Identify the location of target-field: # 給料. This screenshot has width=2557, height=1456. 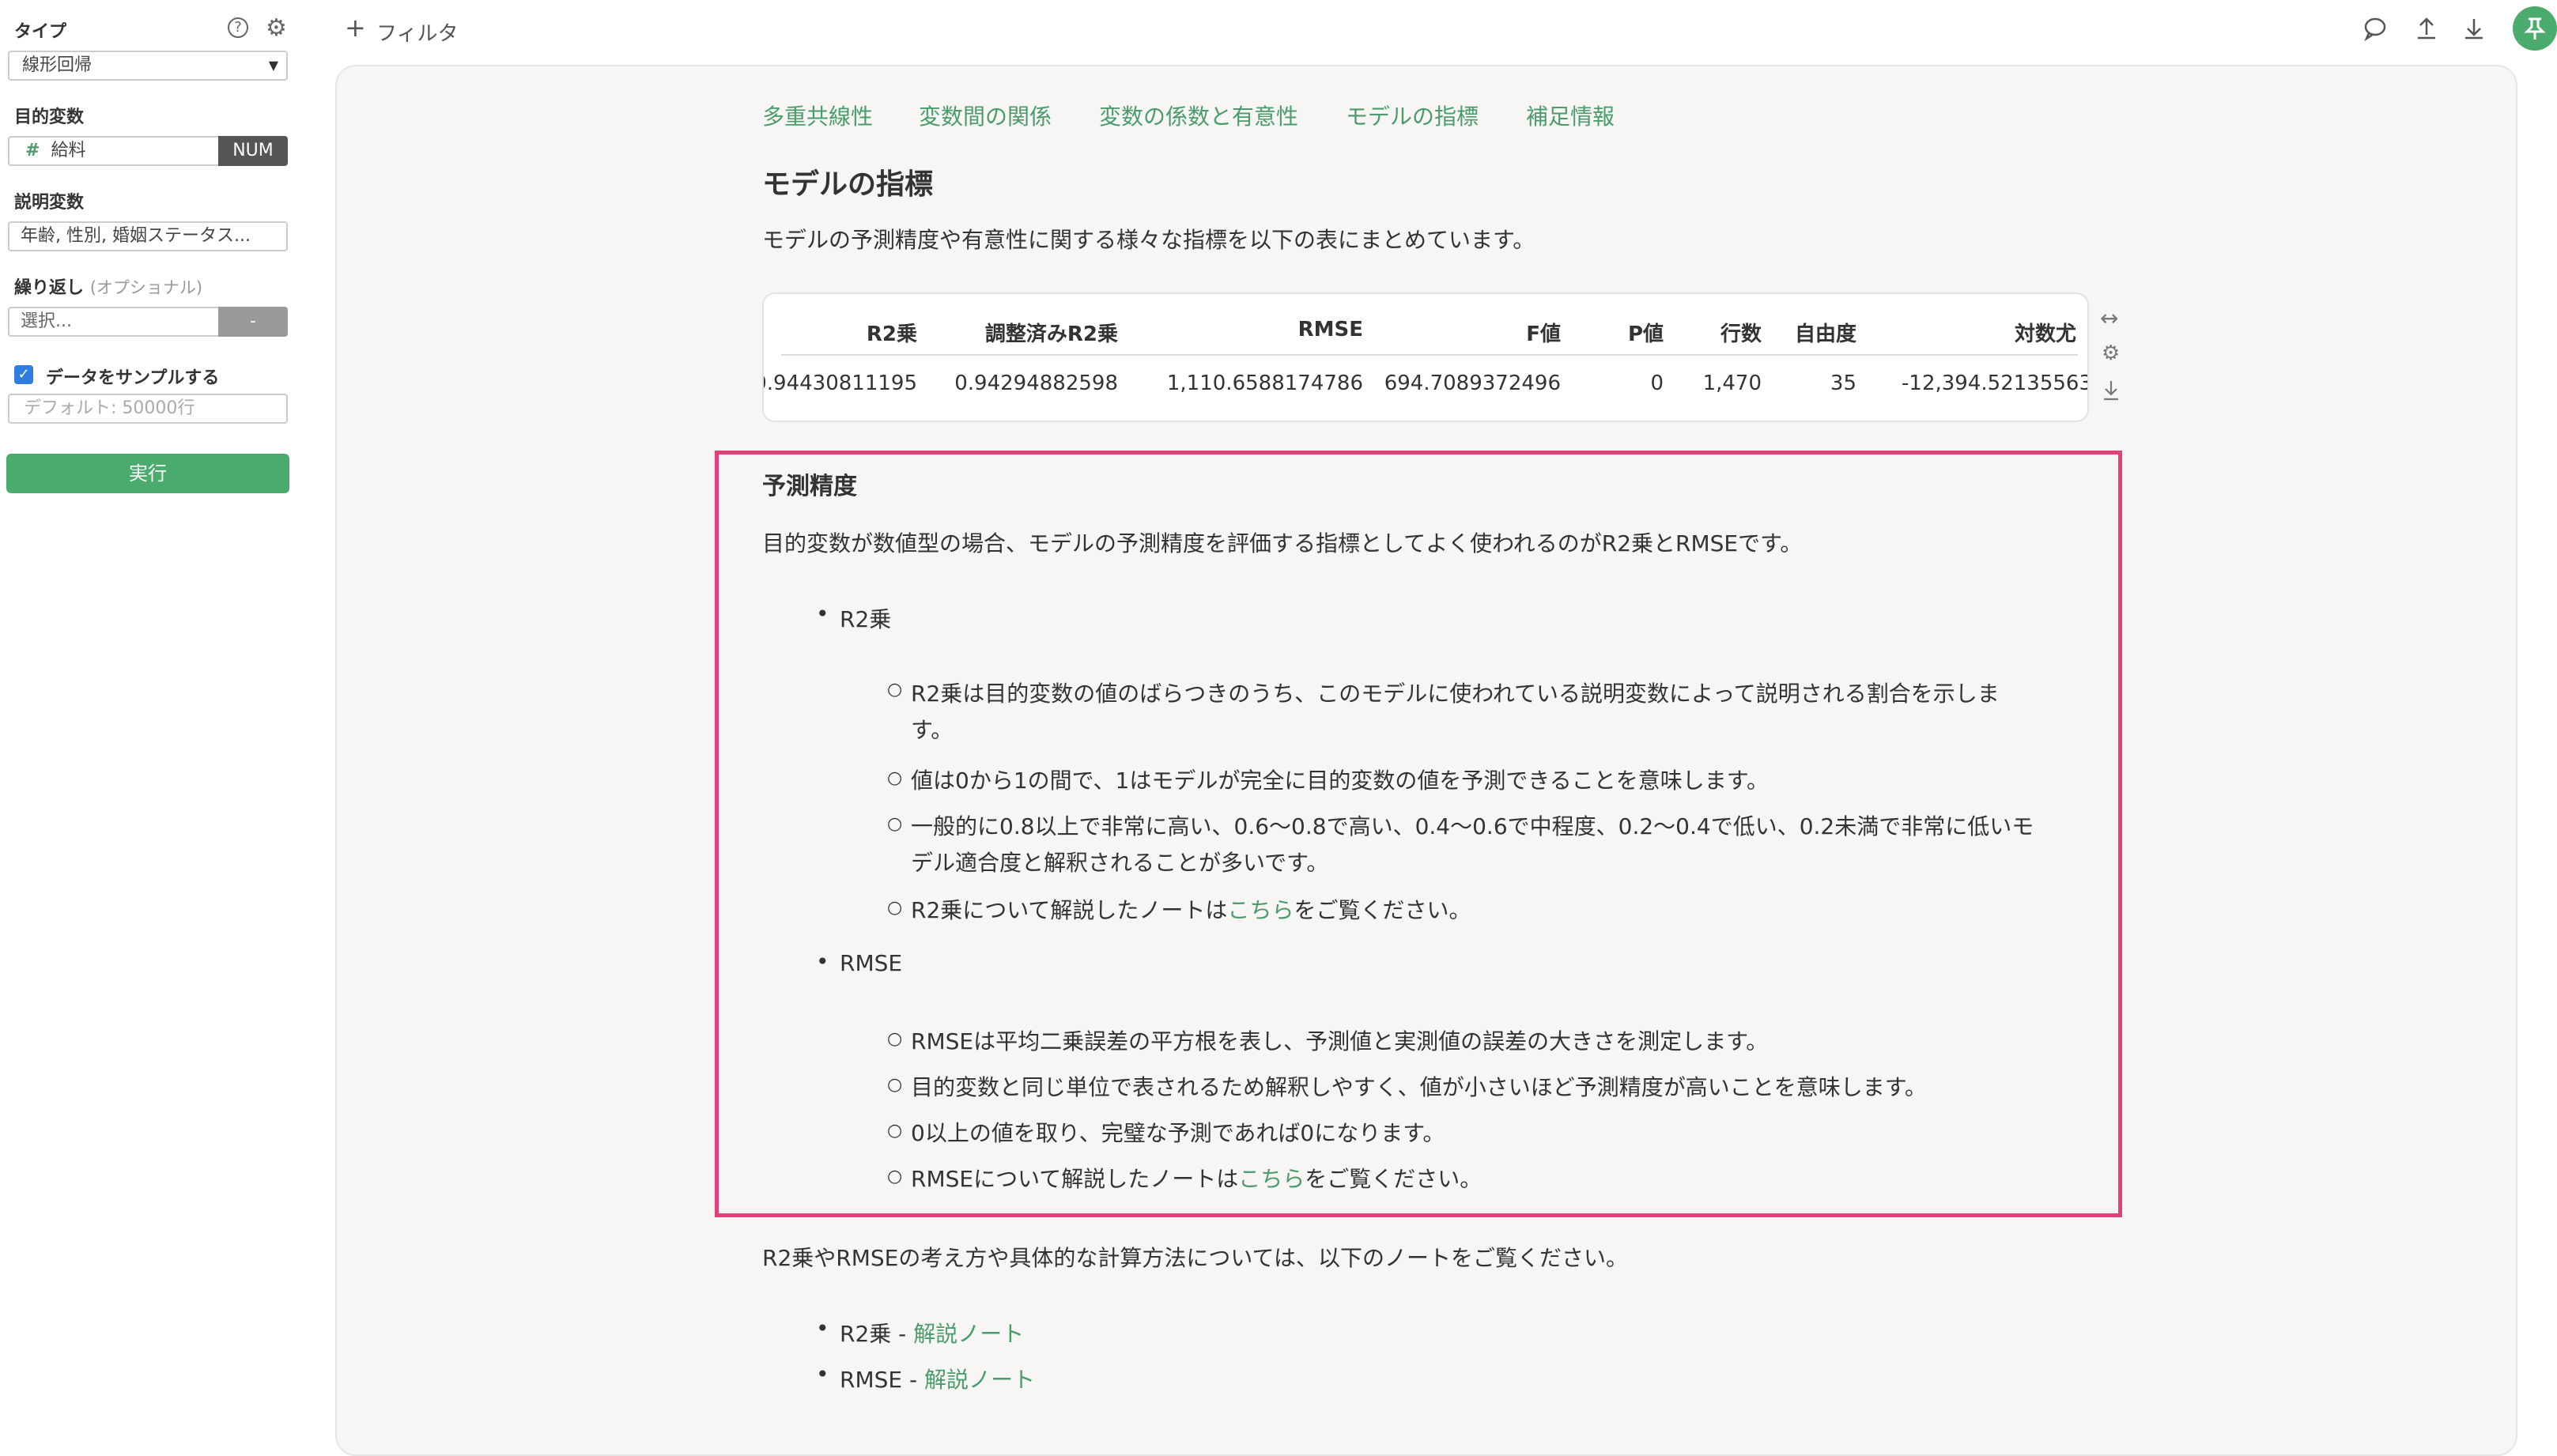
(114, 151).